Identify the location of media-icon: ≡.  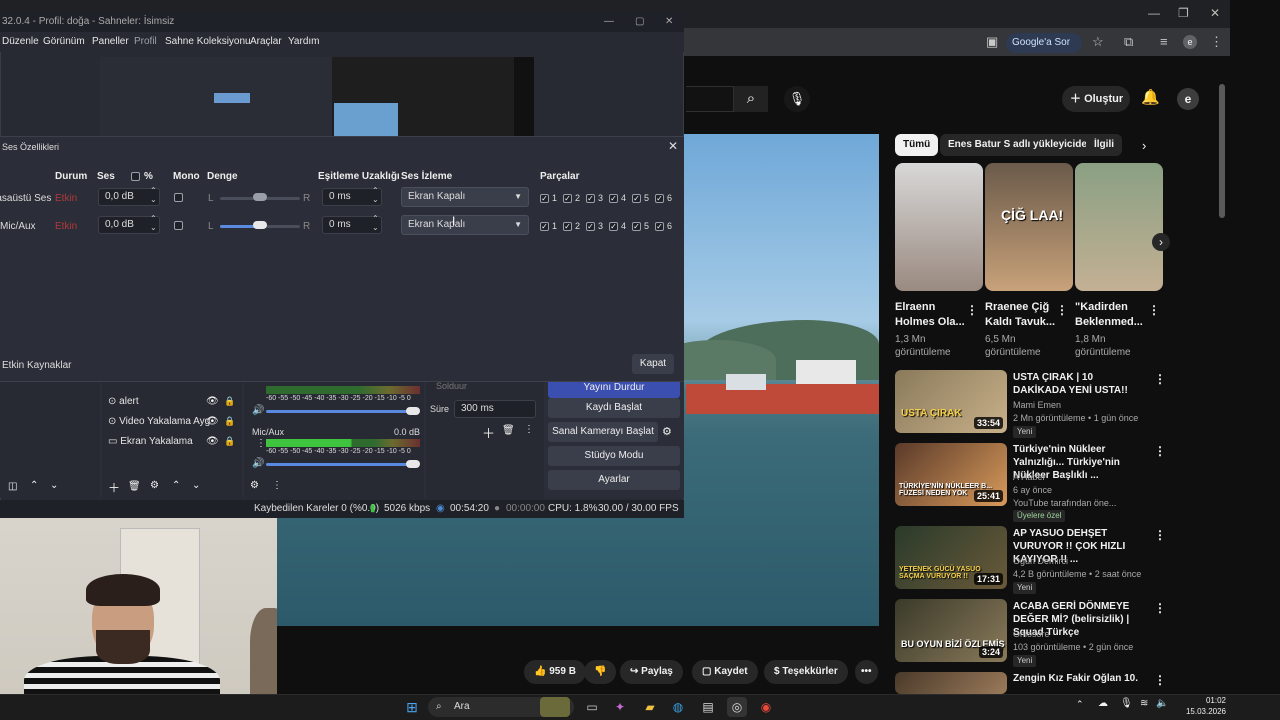
(1164, 41).